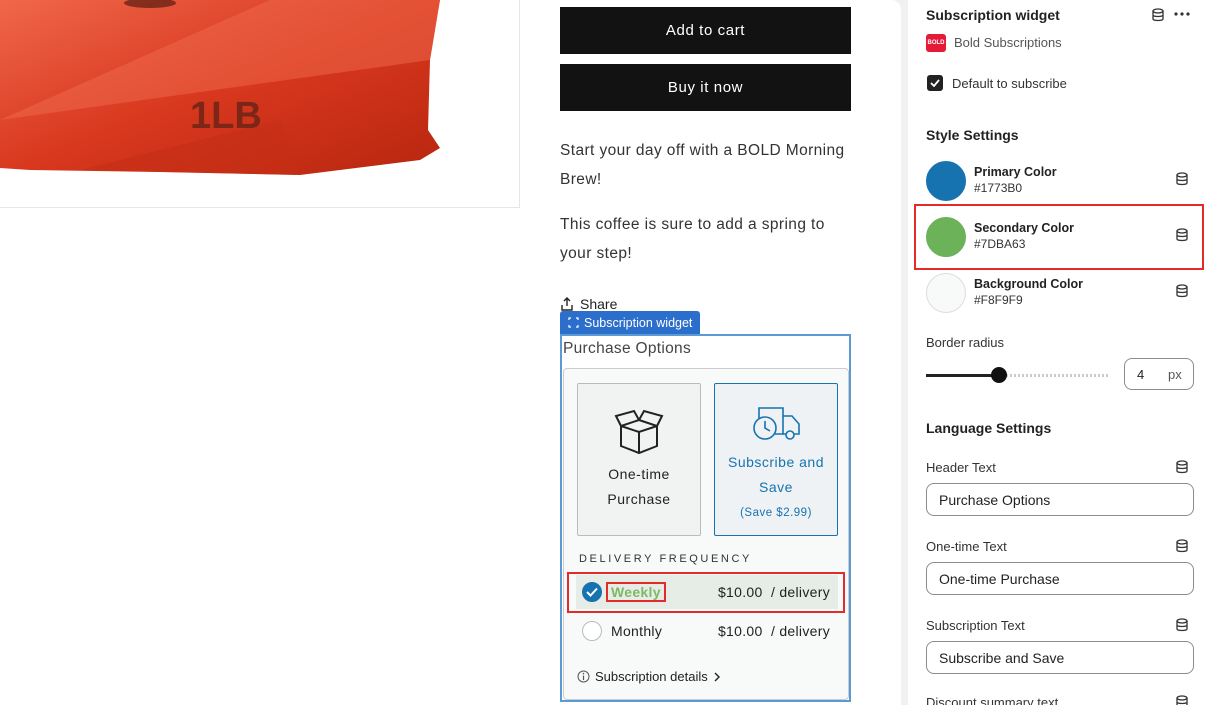 The width and height of the screenshot is (1208, 705). I want to click on app-badge-text: BOLD, so click(936, 43).